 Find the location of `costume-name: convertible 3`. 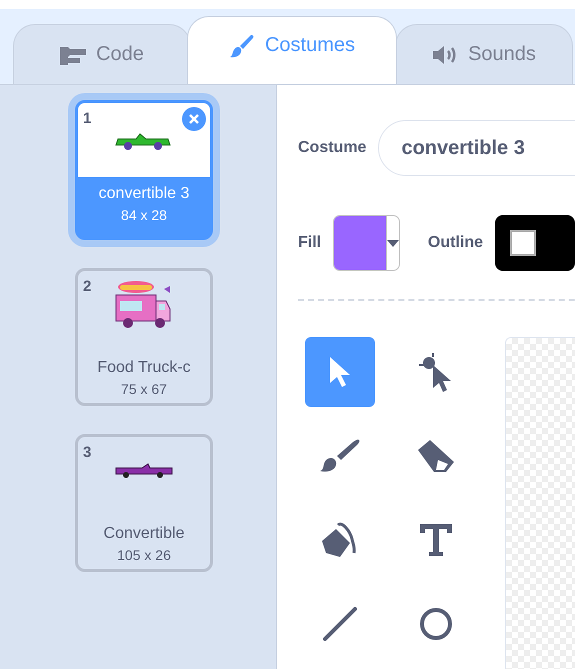

costume-name: convertible 3 is located at coordinates (144, 194).